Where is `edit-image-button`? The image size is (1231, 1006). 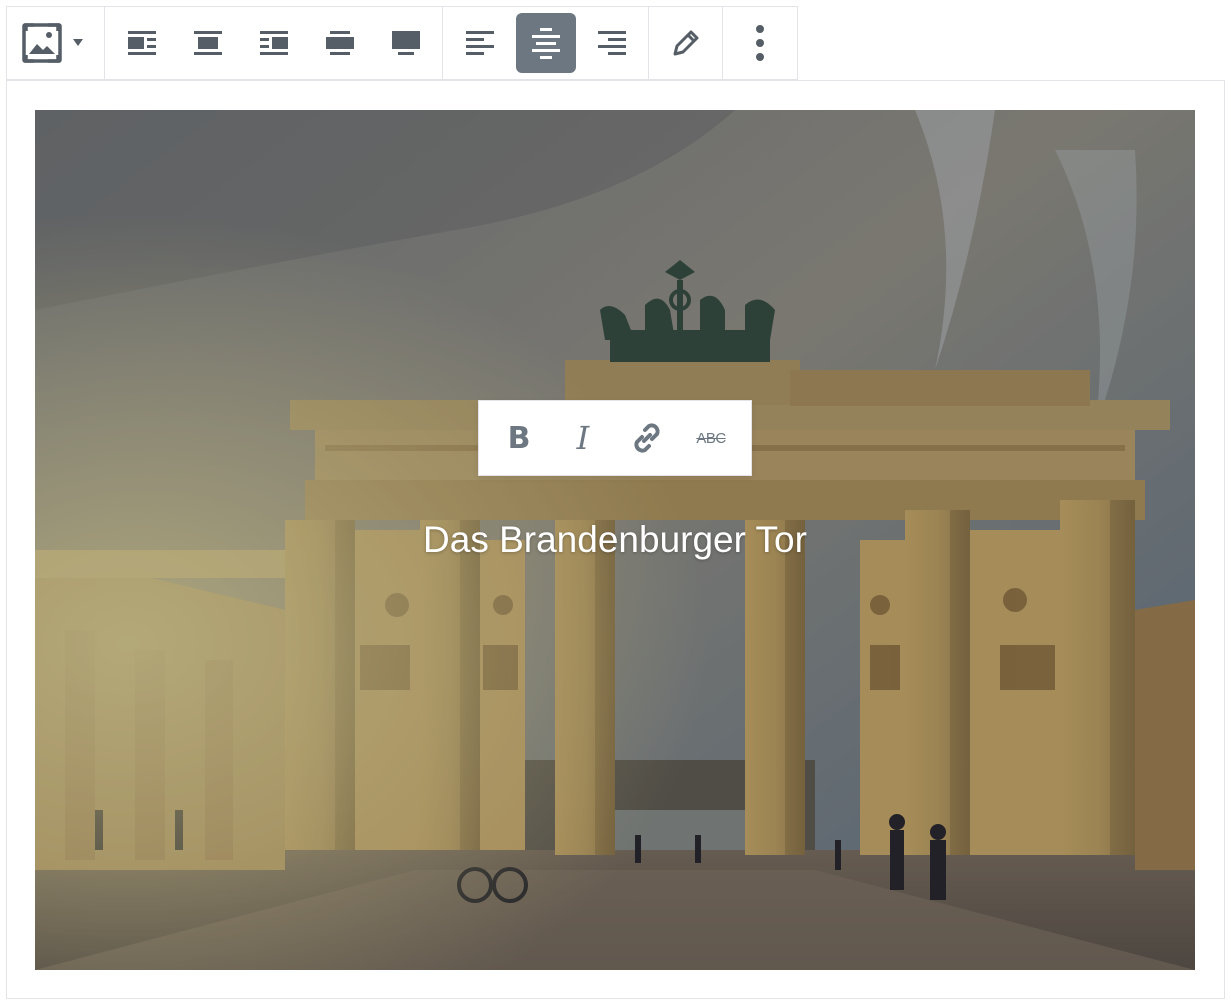
edit-image-button is located at coordinates (686, 43).